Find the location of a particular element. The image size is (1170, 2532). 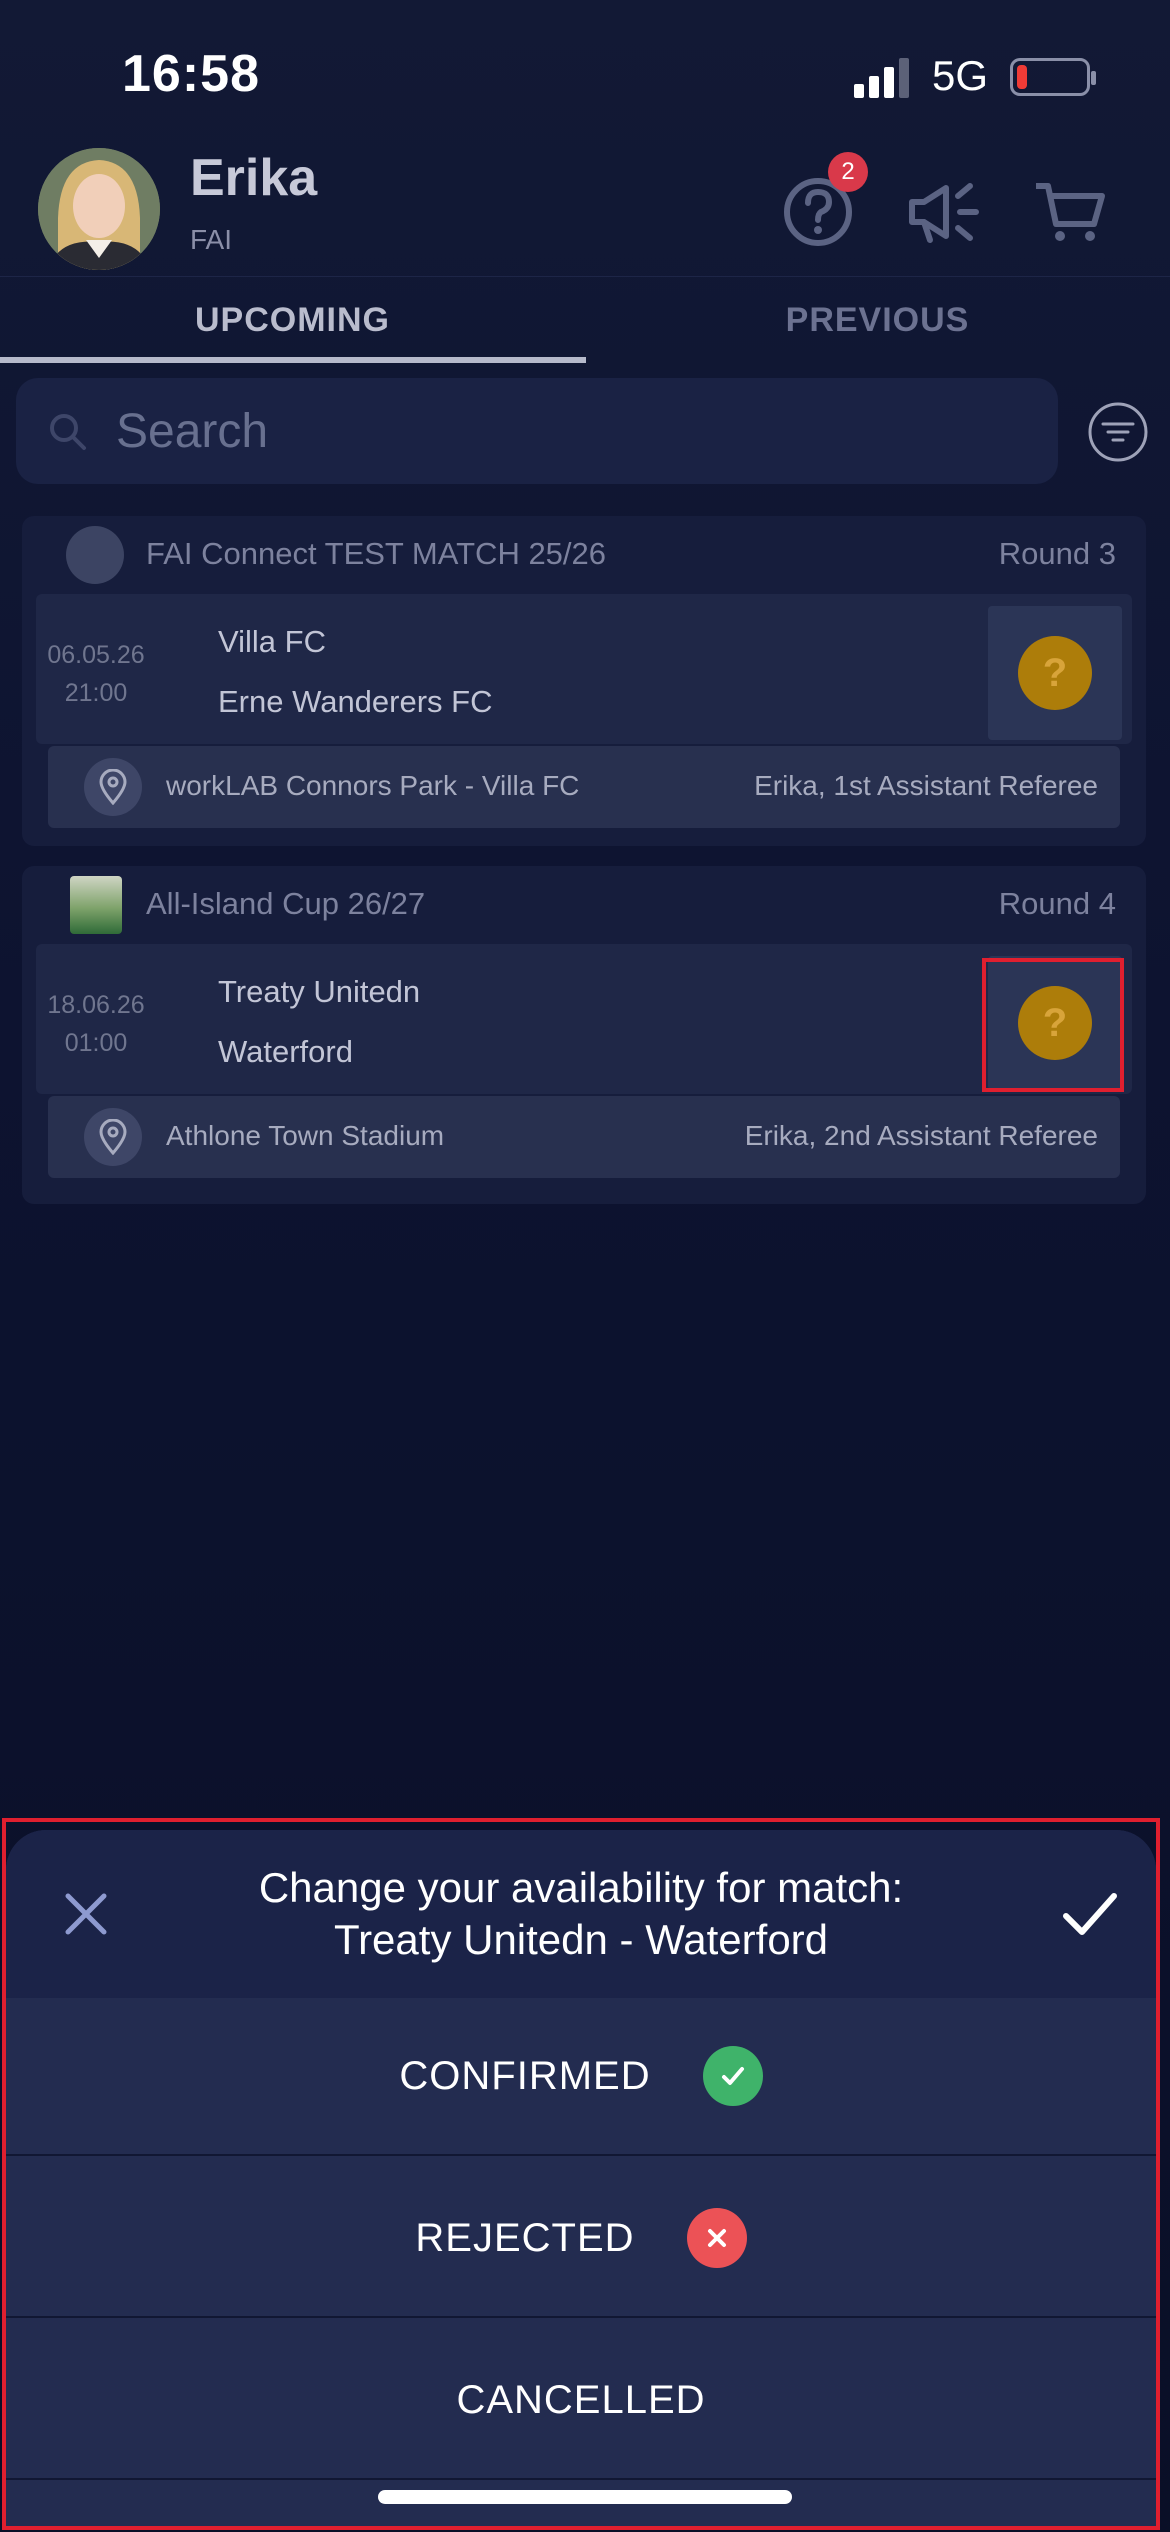

match-datetime: 06.05.26 21:00 is located at coordinates (96, 674).